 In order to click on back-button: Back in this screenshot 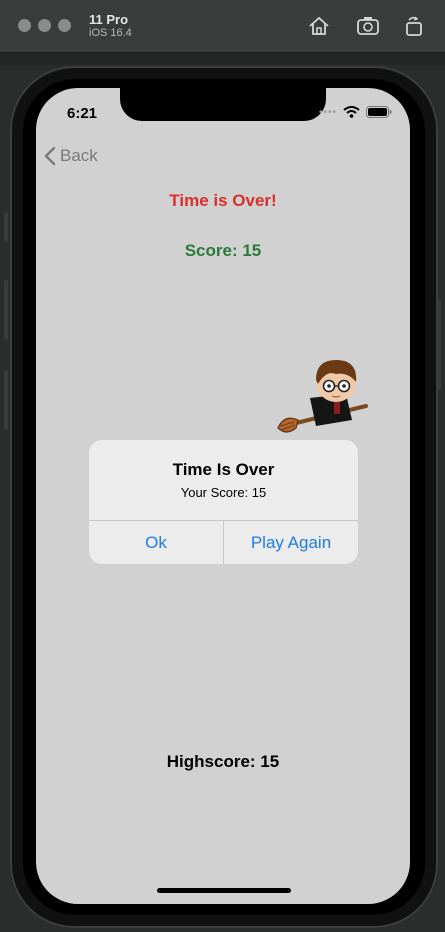, I will do `click(71, 156)`.